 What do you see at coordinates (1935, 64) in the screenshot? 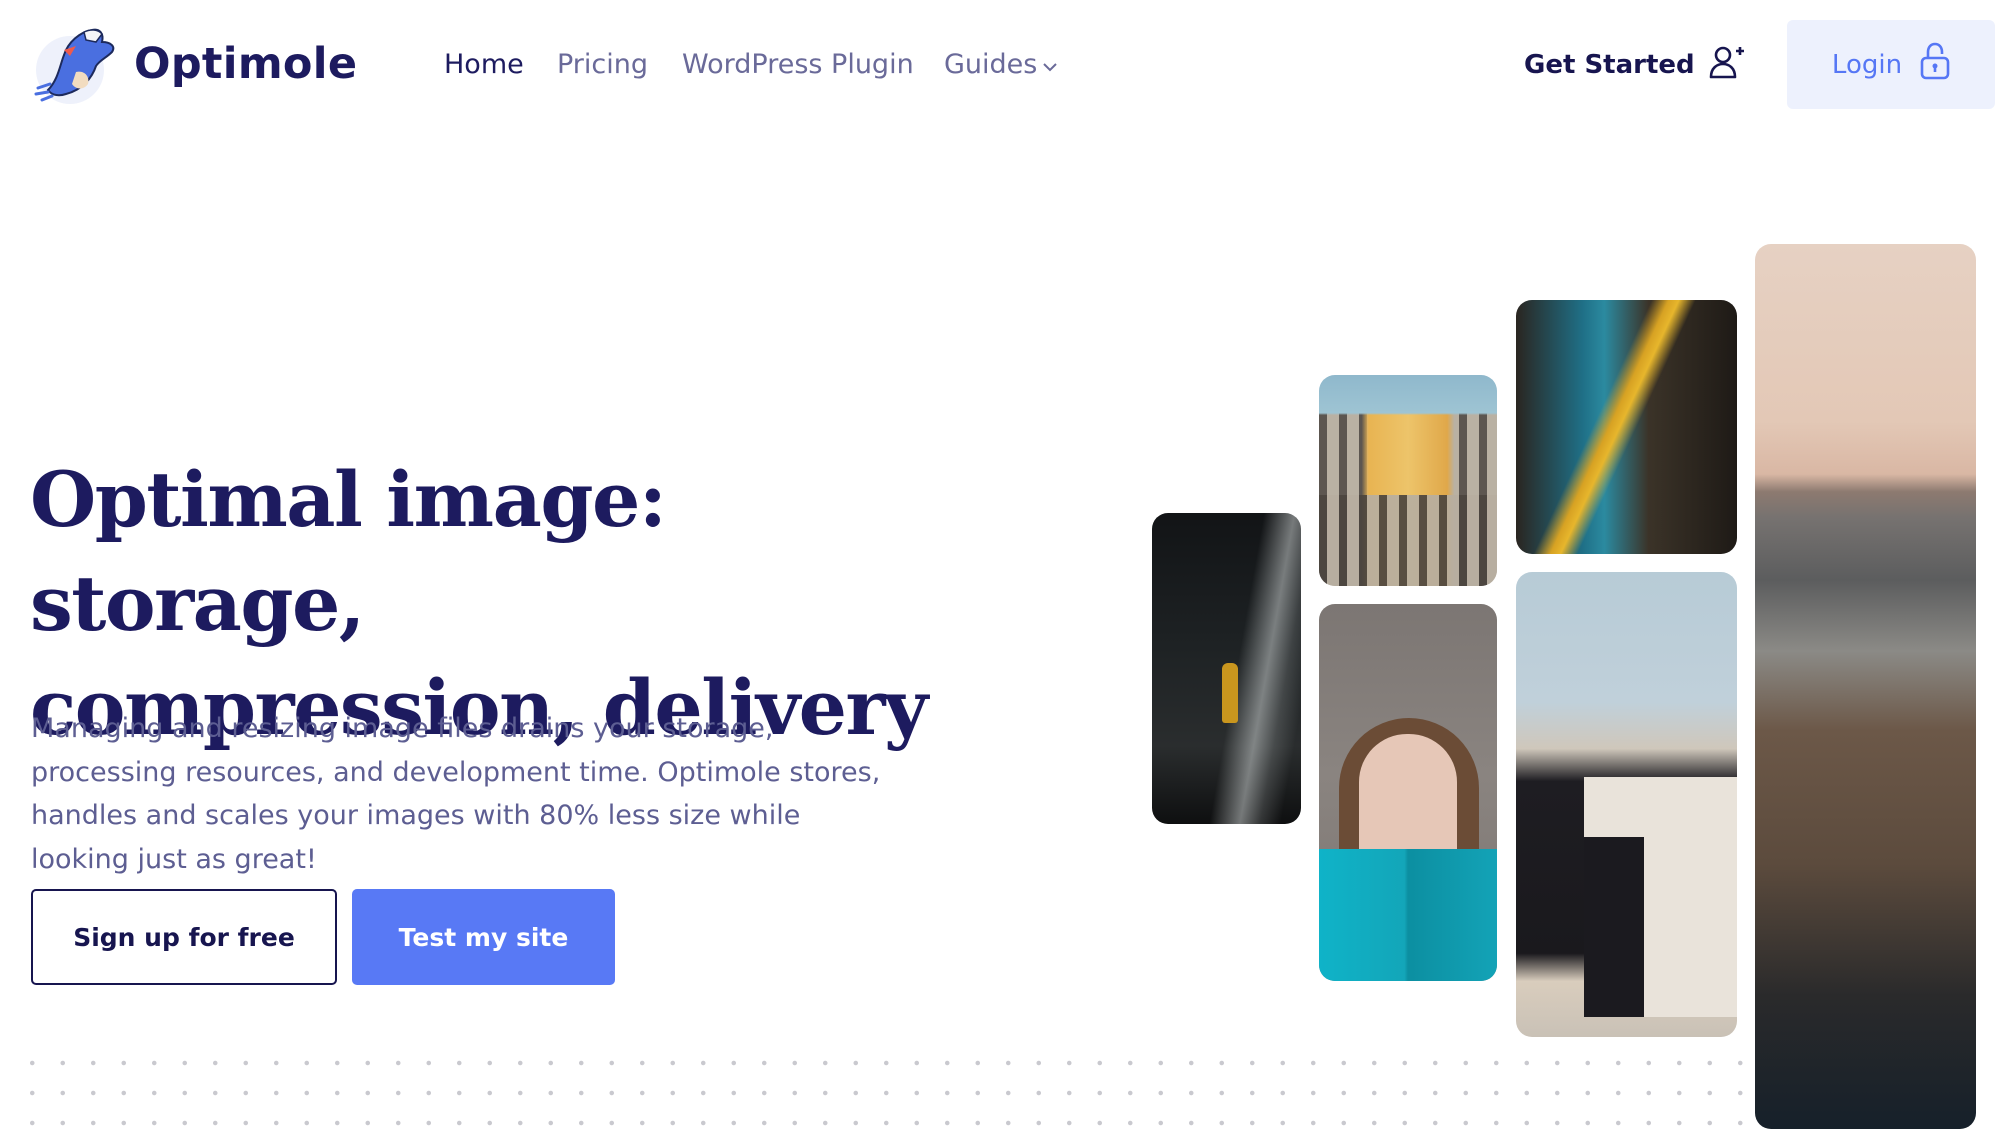
I see `lock-open-icon` at bounding box center [1935, 64].